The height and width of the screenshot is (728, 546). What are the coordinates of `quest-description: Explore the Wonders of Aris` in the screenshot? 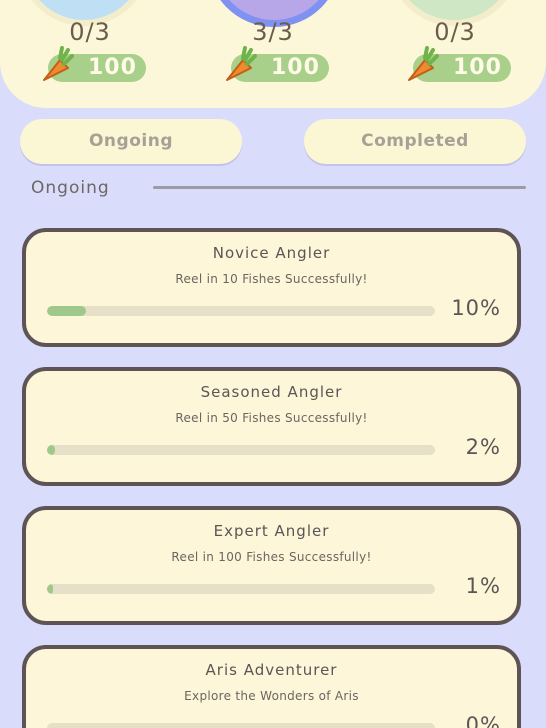 It's located at (271, 696).